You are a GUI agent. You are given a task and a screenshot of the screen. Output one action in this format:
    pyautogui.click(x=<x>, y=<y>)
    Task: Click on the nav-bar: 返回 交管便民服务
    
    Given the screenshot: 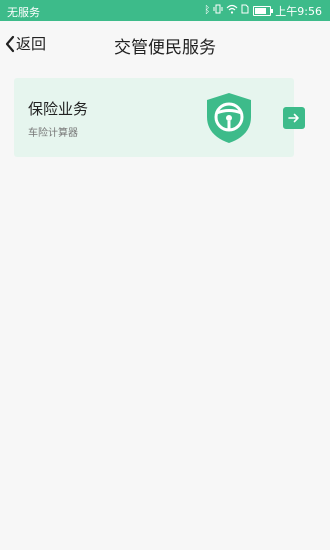 What is the action you would take?
    pyautogui.click(x=165, y=44)
    